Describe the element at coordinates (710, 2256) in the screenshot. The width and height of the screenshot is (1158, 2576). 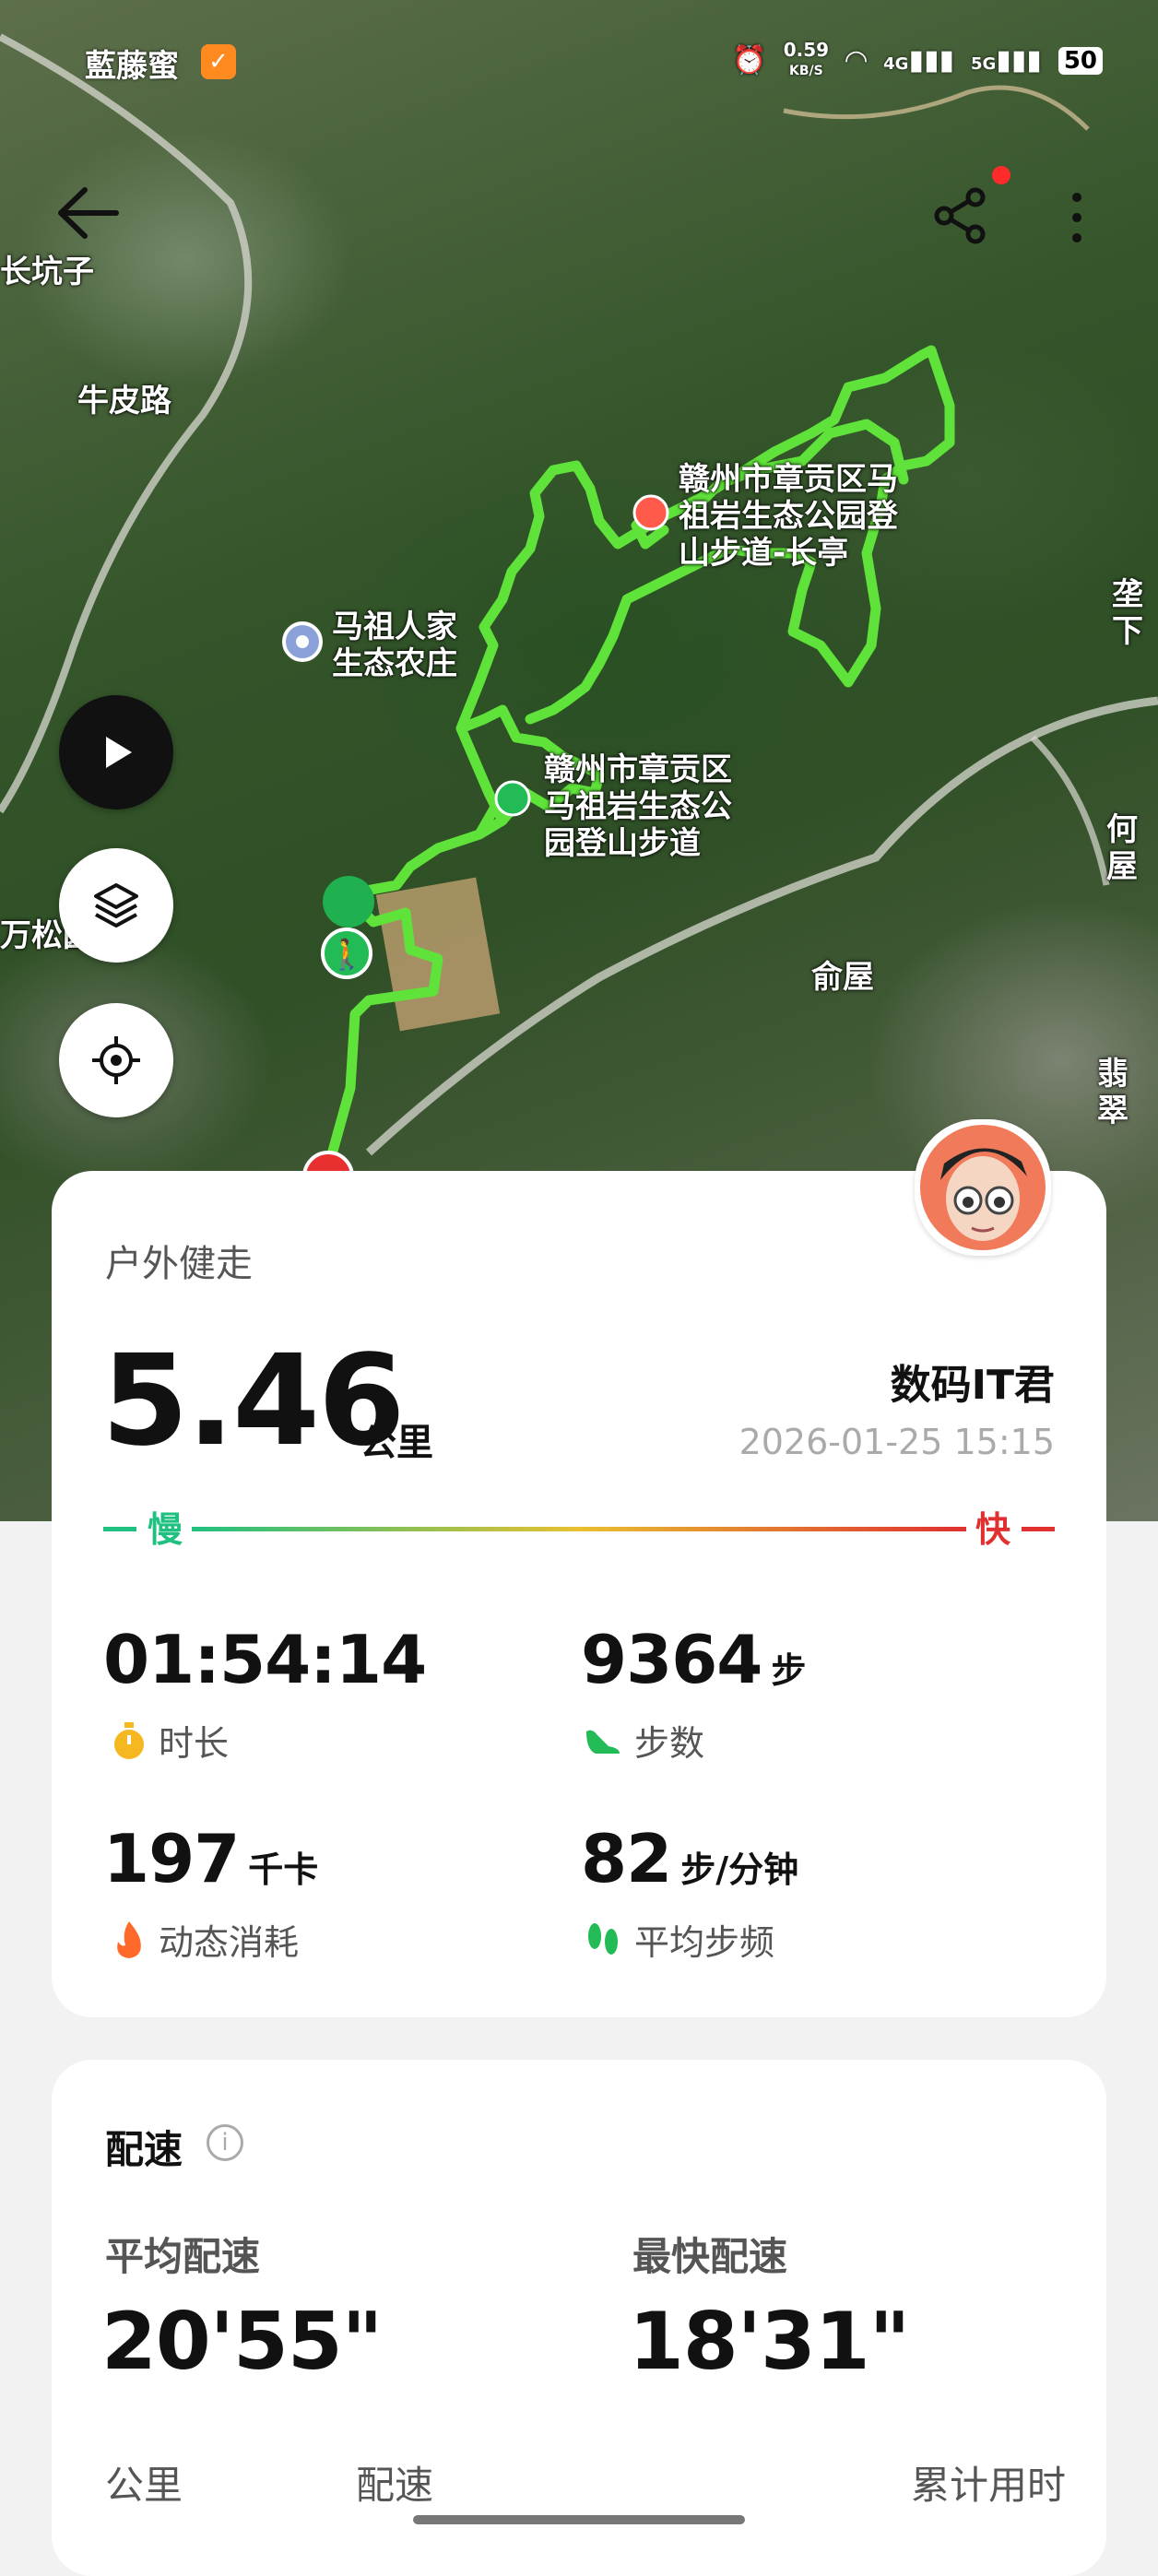
I see `best-pace-label: 最快配速` at that location.